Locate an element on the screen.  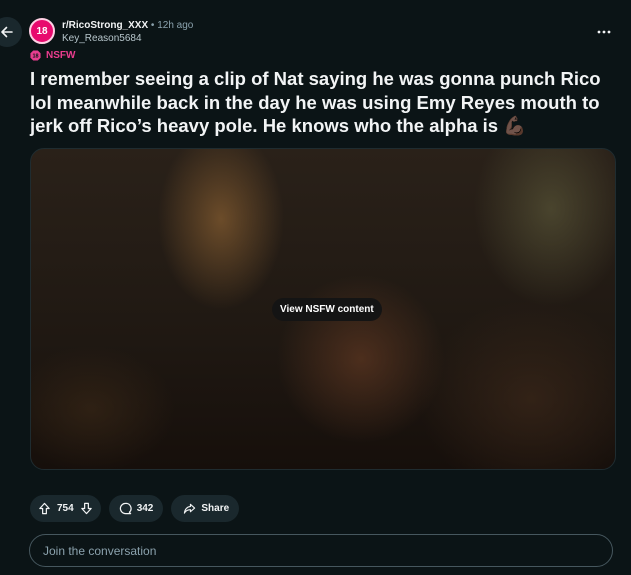
nsfw-badge-icon: 18 is located at coordinates (35, 55).